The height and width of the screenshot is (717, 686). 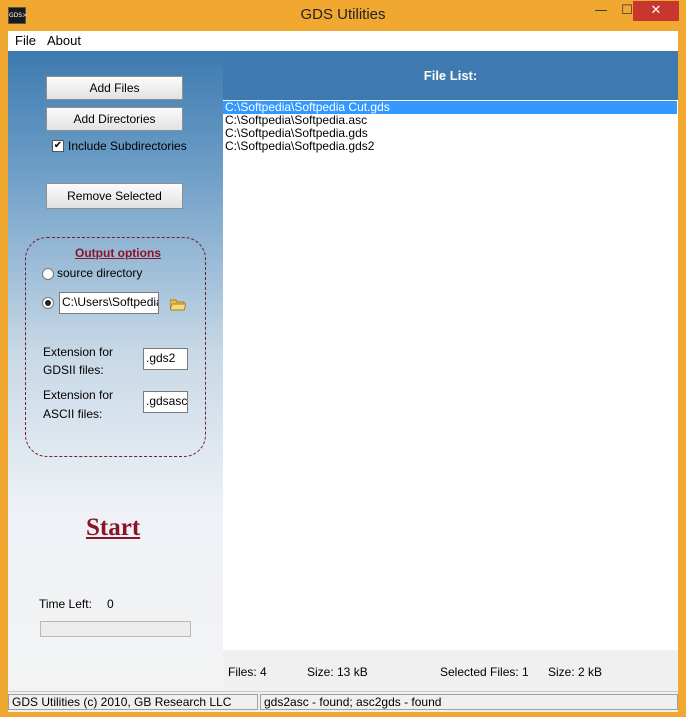 What do you see at coordinates (165, 359) in the screenshot?
I see `gdsii-extension-input: .gds2` at bounding box center [165, 359].